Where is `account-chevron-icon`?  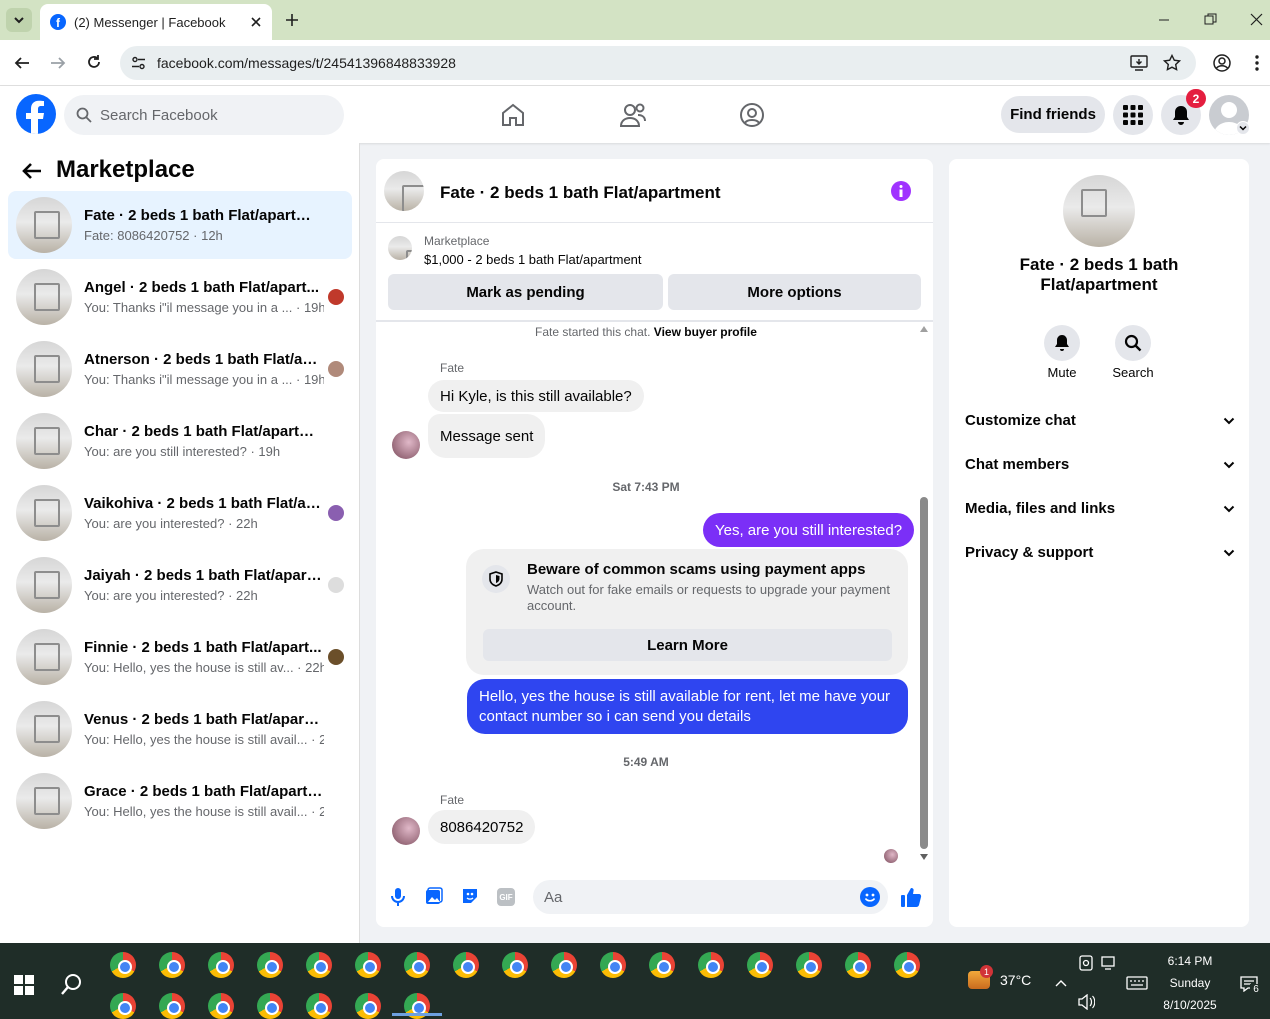
account-chevron-icon is located at coordinates (1243, 128).